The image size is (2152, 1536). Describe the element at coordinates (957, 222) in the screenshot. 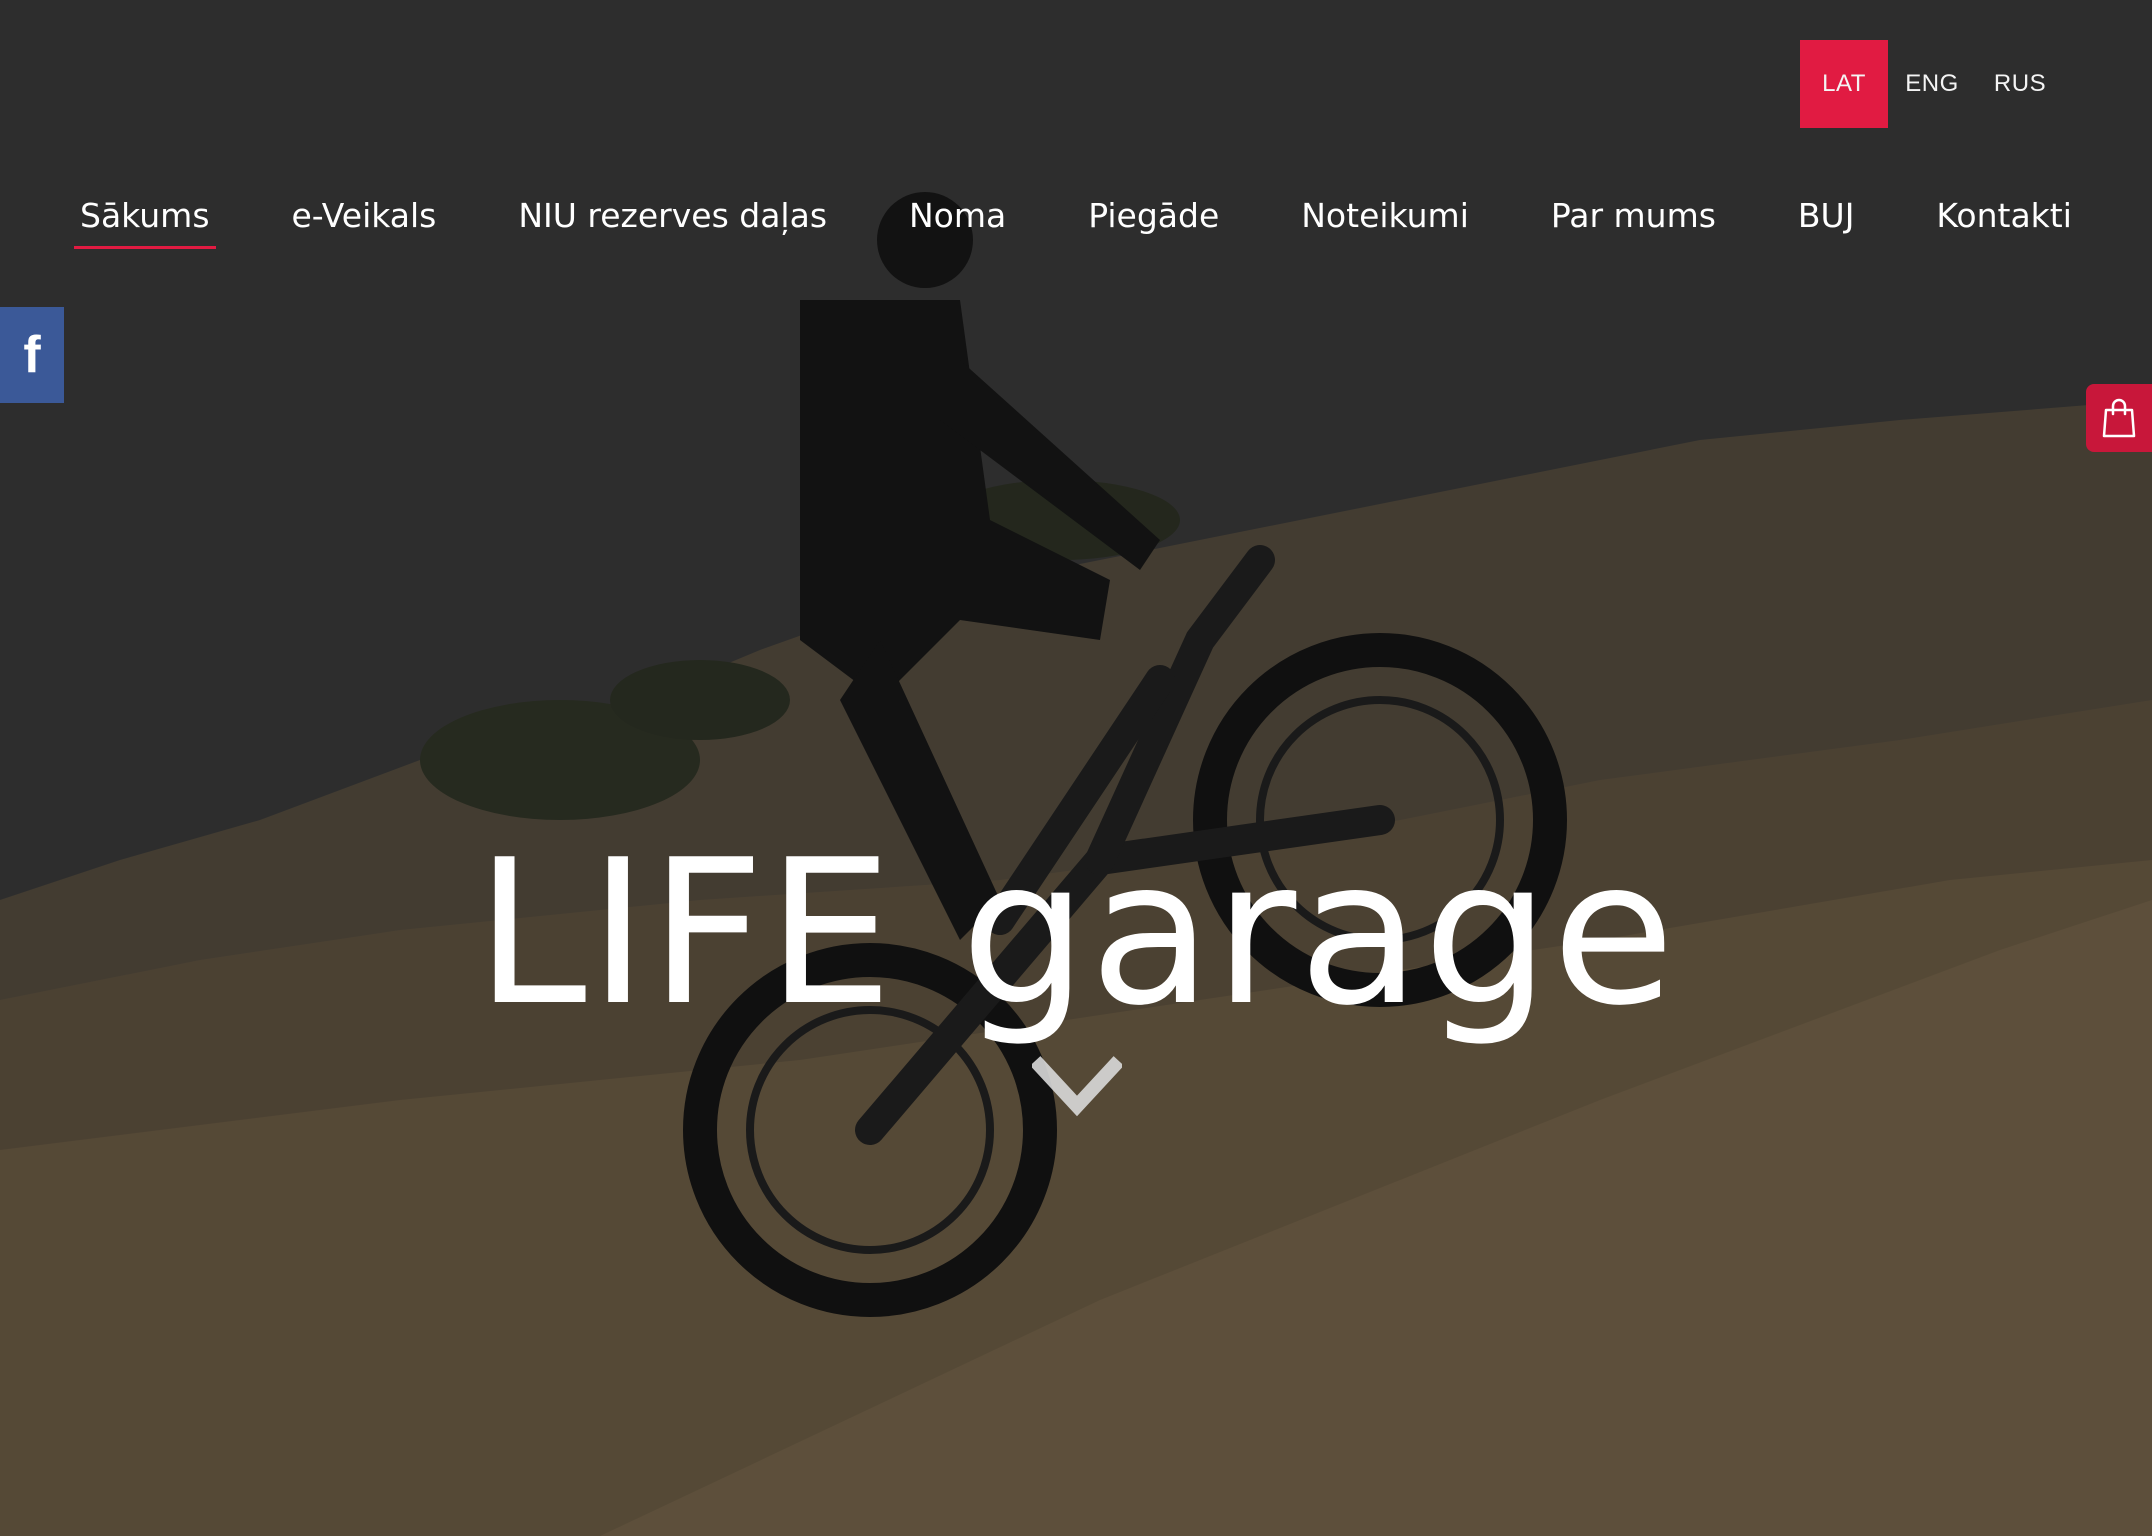

I see `nav-item-noma: Noma` at that location.